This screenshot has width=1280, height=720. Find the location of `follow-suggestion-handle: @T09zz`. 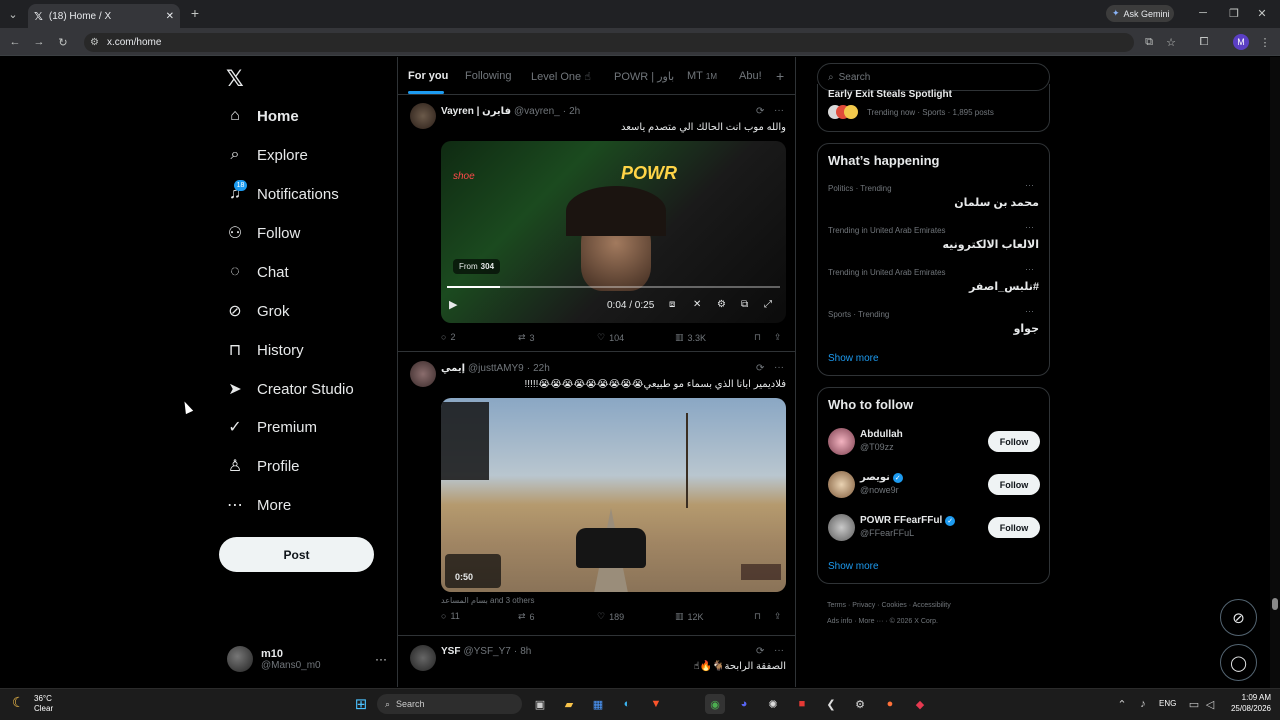

follow-suggestion-handle: @T09zz is located at coordinates (877, 447).